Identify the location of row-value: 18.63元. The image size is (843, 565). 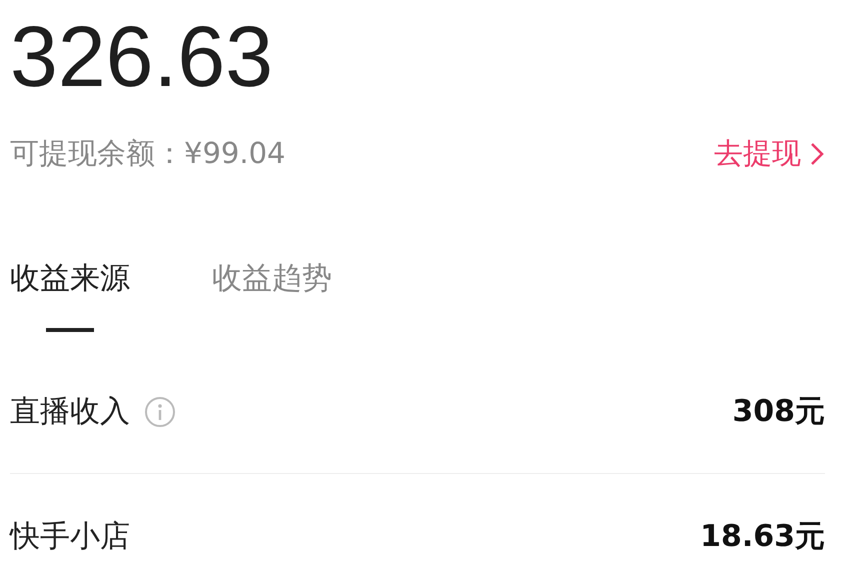
(762, 537).